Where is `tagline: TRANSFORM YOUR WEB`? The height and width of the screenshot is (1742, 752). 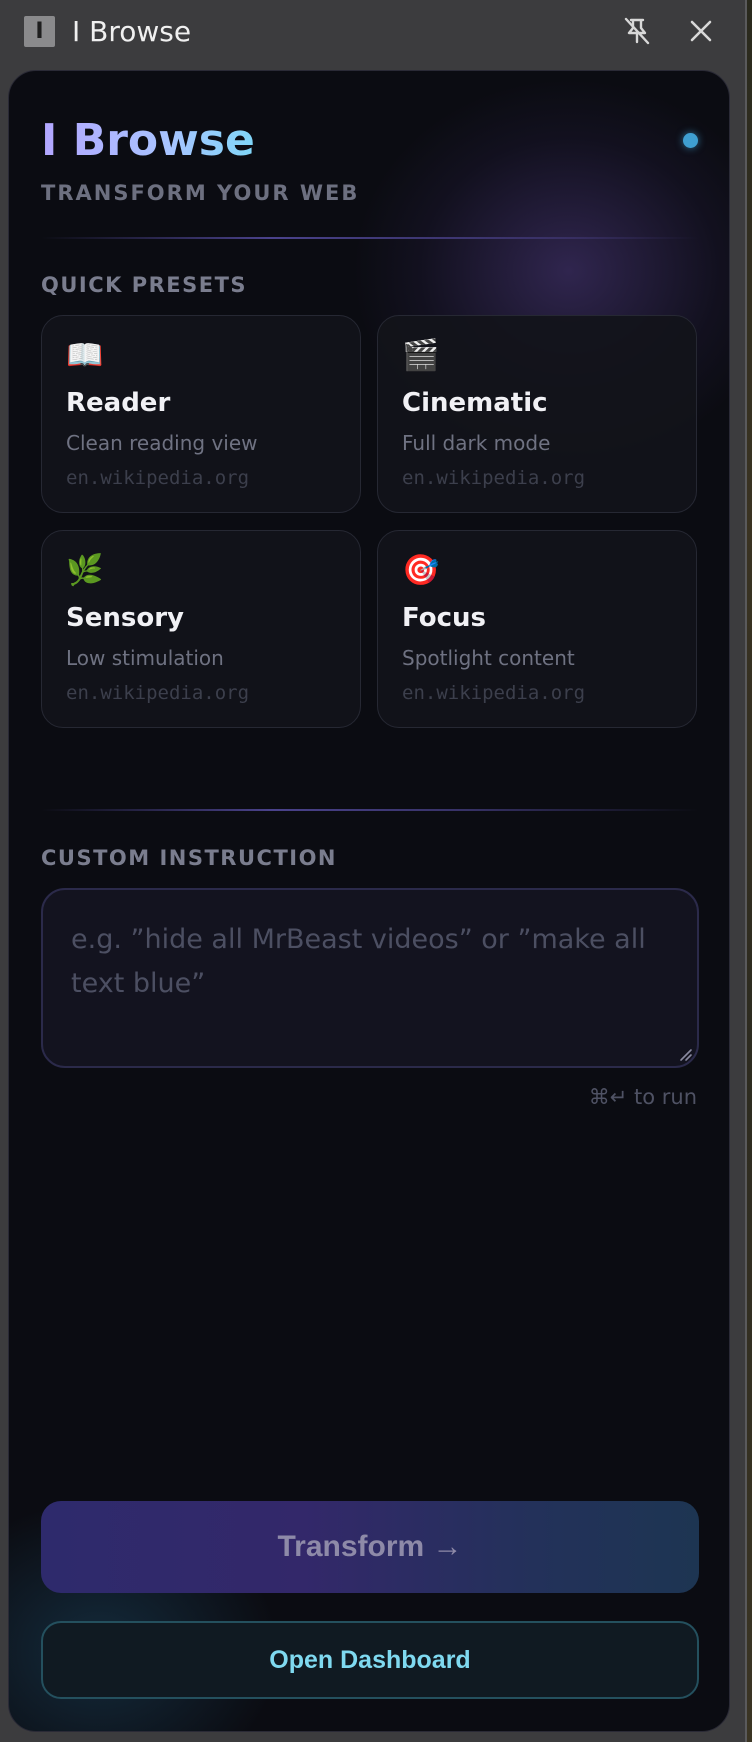
tagline: TRANSFORM YOUR WEB is located at coordinates (200, 193).